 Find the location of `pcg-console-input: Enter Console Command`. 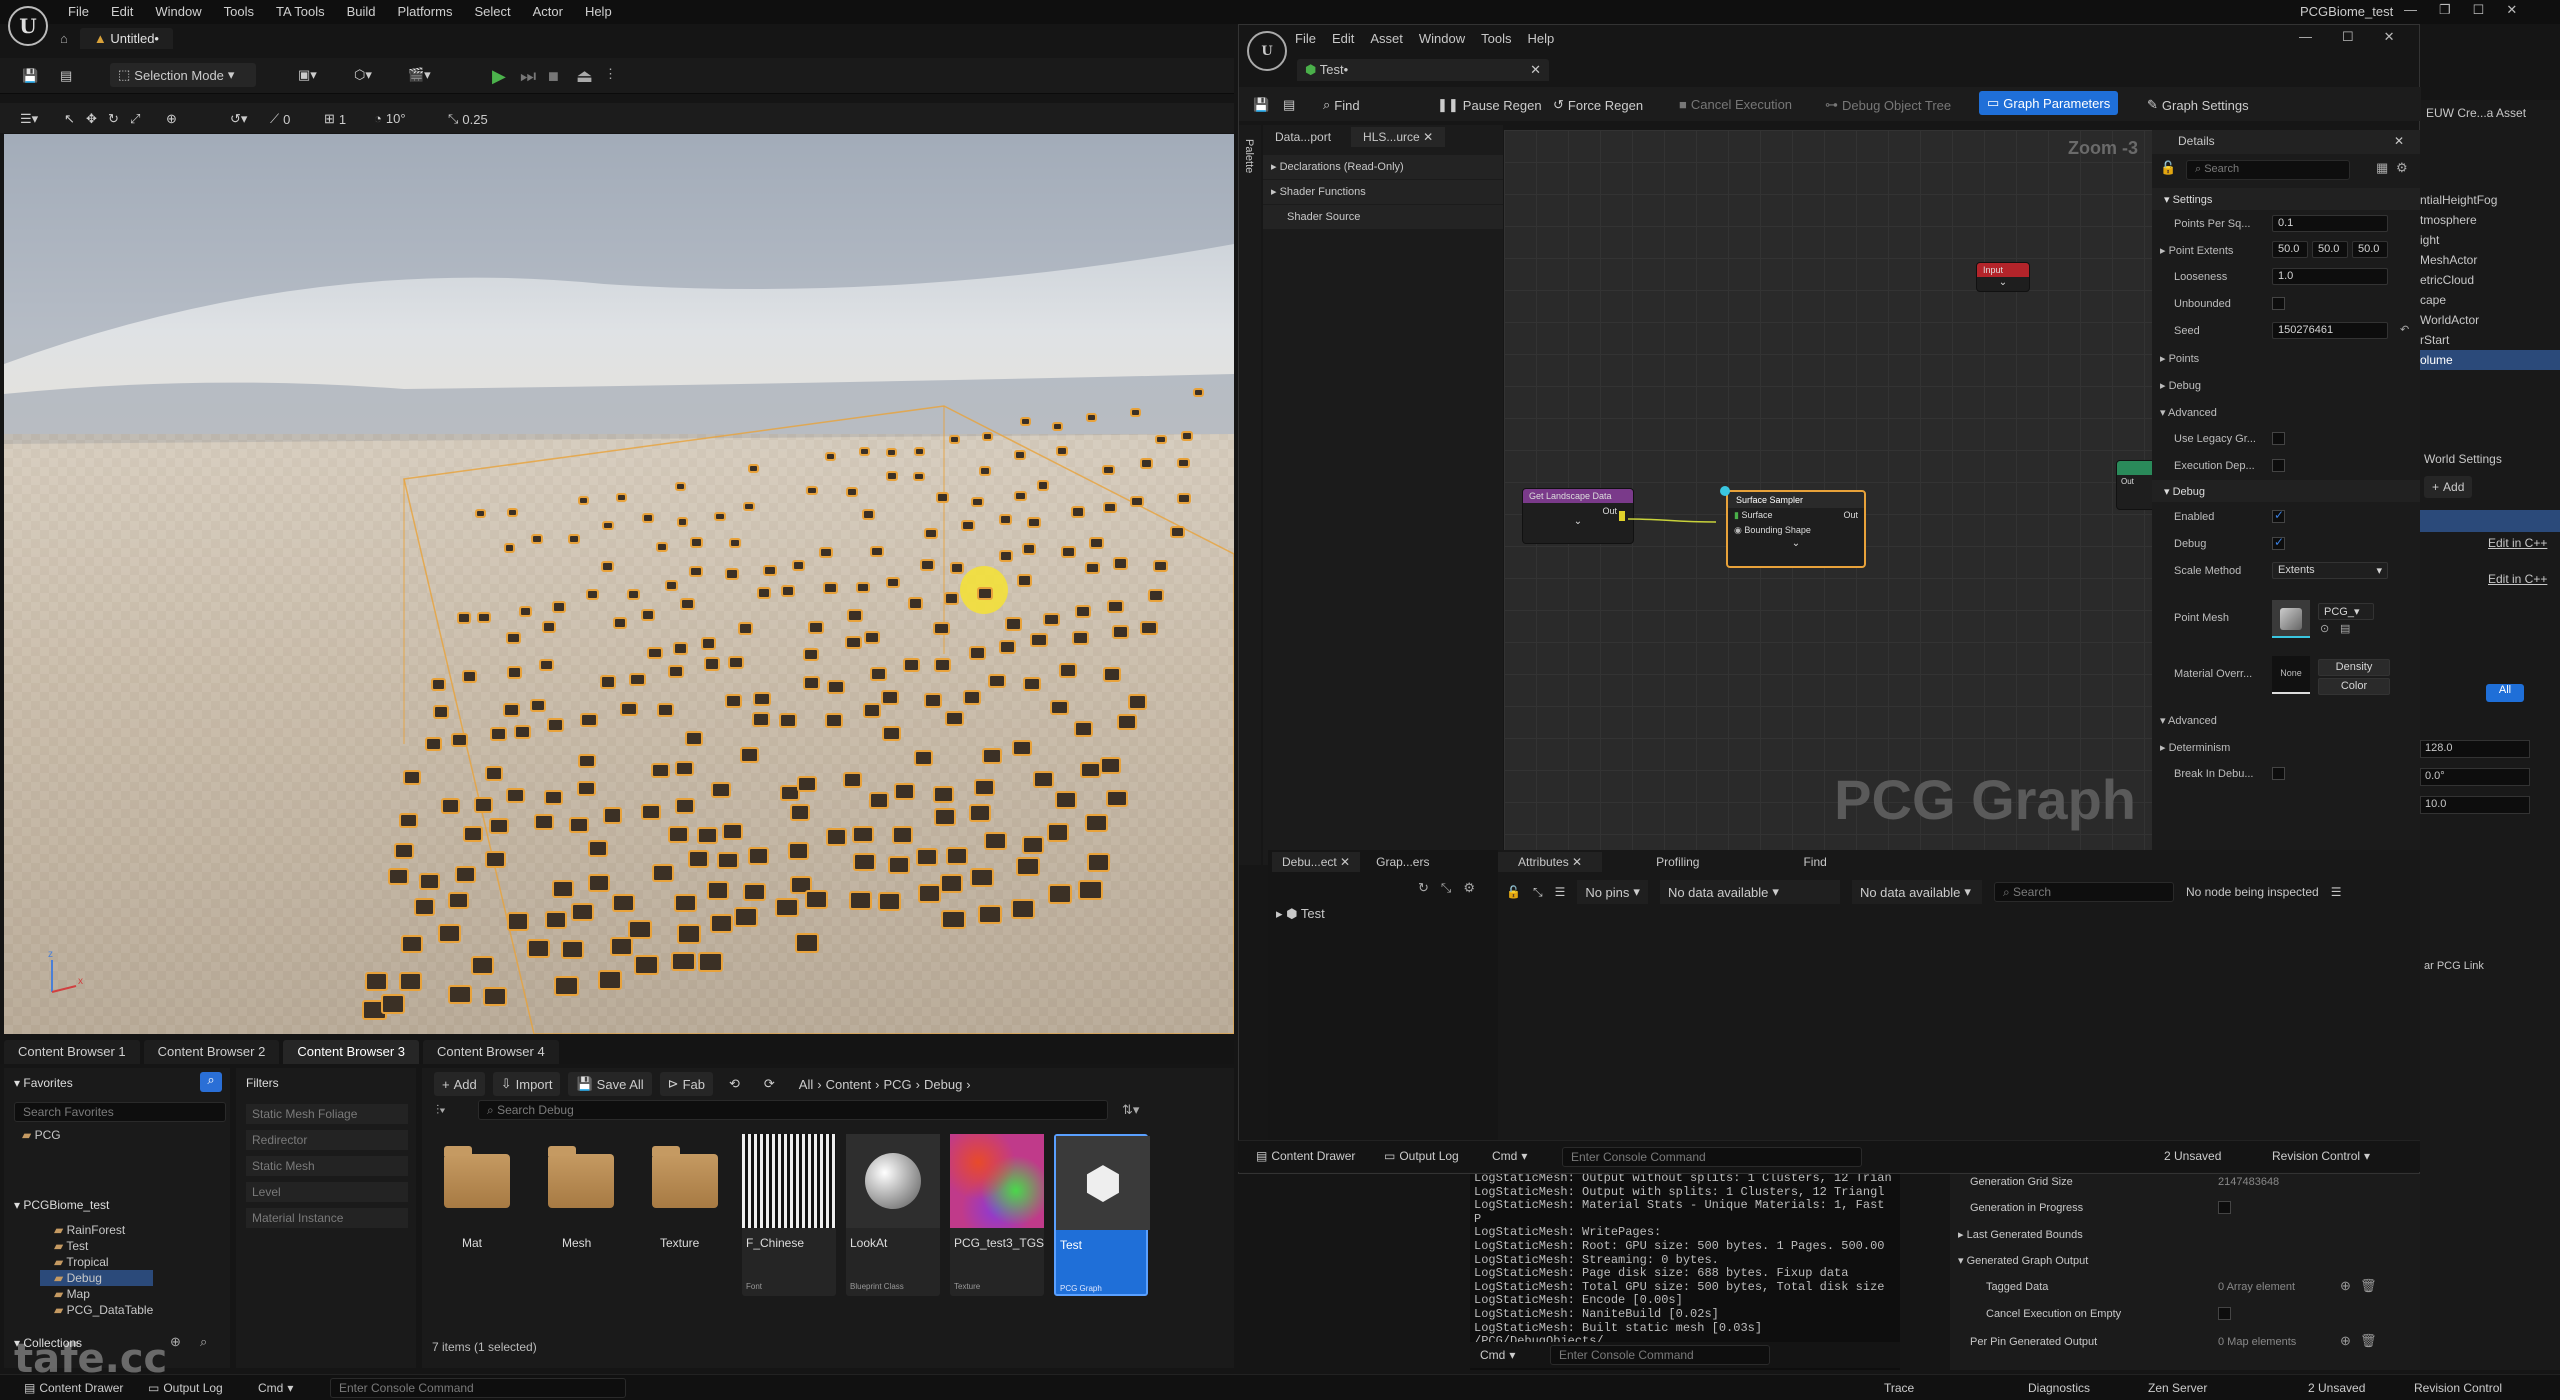

pcg-console-input: Enter Console Command is located at coordinates (1712, 1157).